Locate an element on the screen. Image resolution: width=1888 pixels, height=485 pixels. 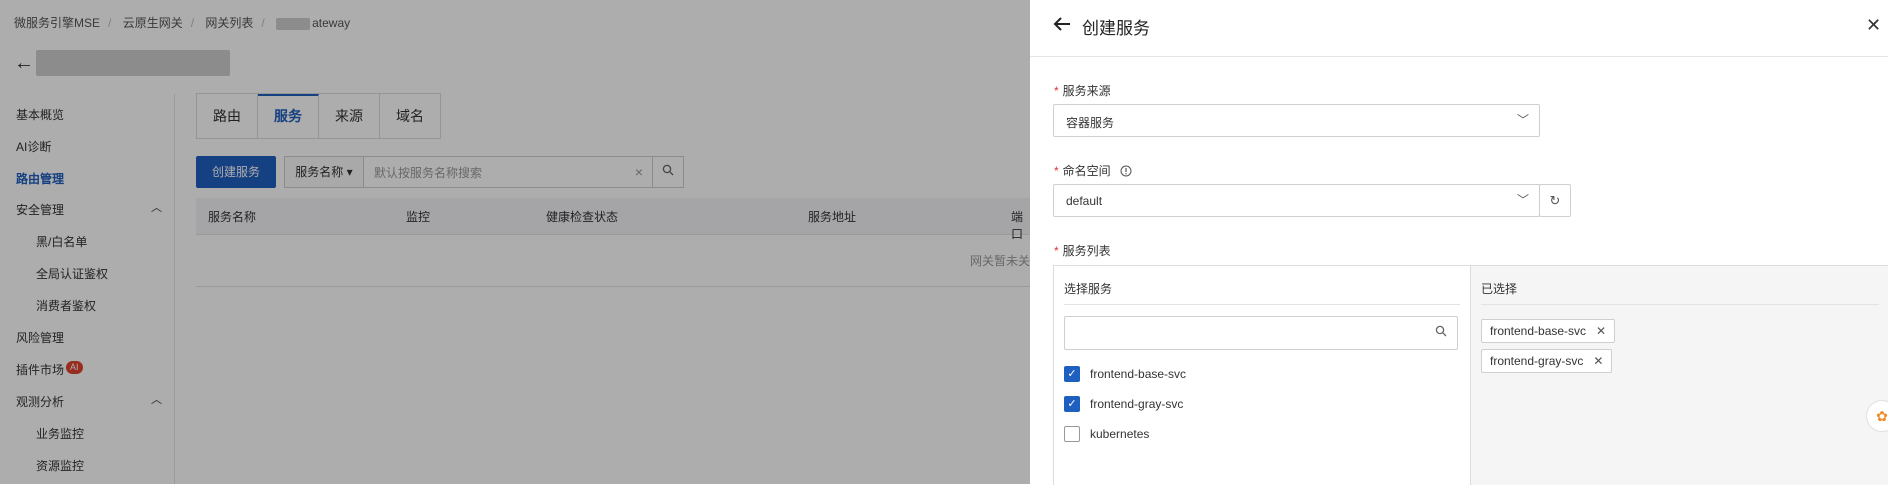
form-label-text: 命名空间 is located at coordinates (1086, 171).